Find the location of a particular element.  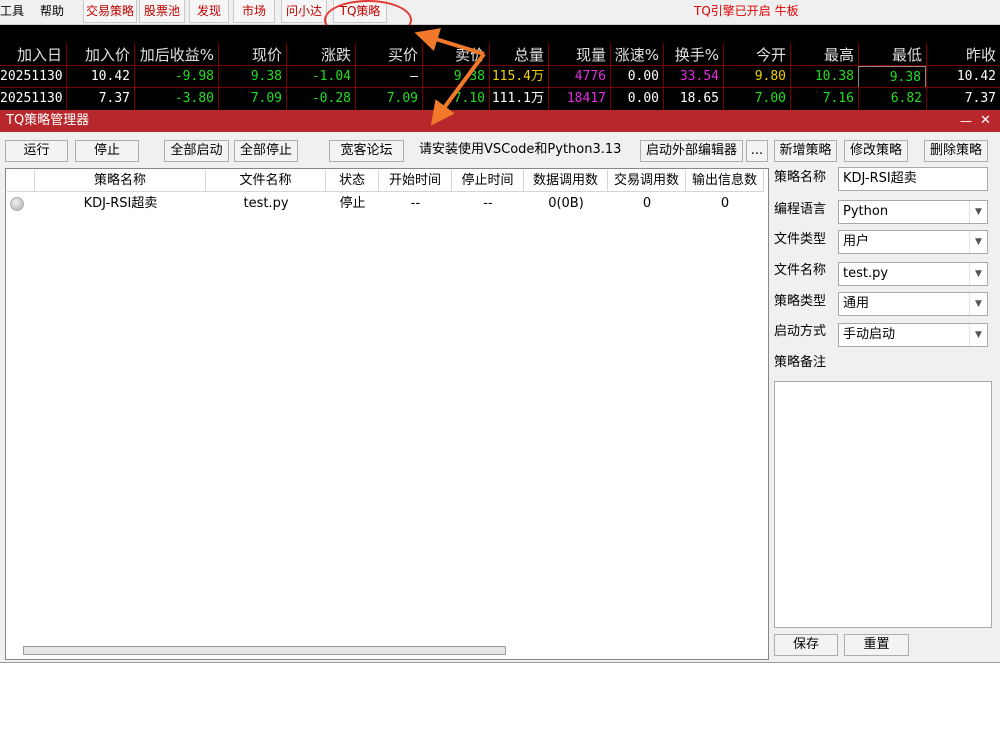

grid-header-output-count: 输出信息数 is located at coordinates (725, 181).